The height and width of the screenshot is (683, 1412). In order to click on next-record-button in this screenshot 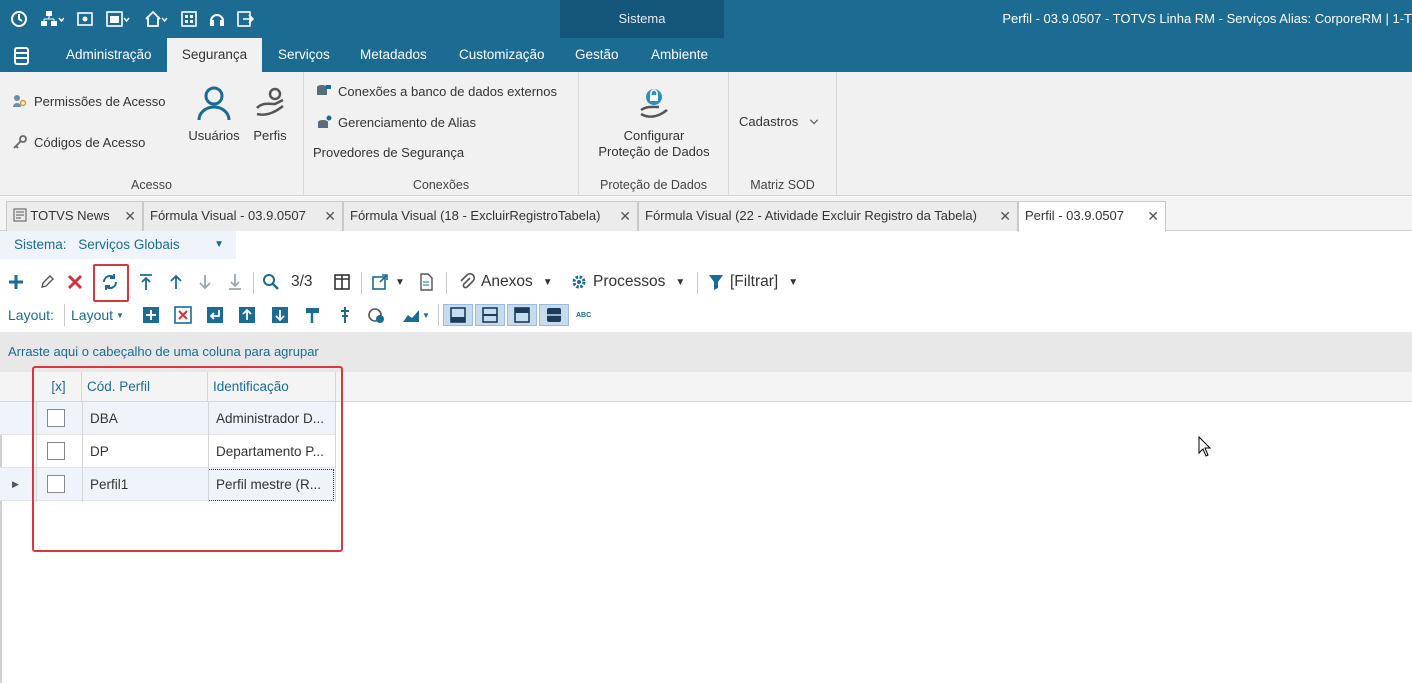, I will do `click(205, 282)`.